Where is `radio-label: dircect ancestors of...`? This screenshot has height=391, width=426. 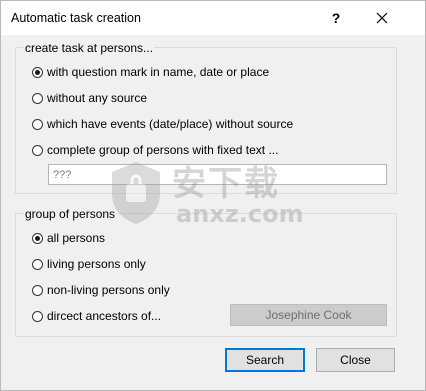
radio-label: dircect ancestors of... is located at coordinates (104, 316).